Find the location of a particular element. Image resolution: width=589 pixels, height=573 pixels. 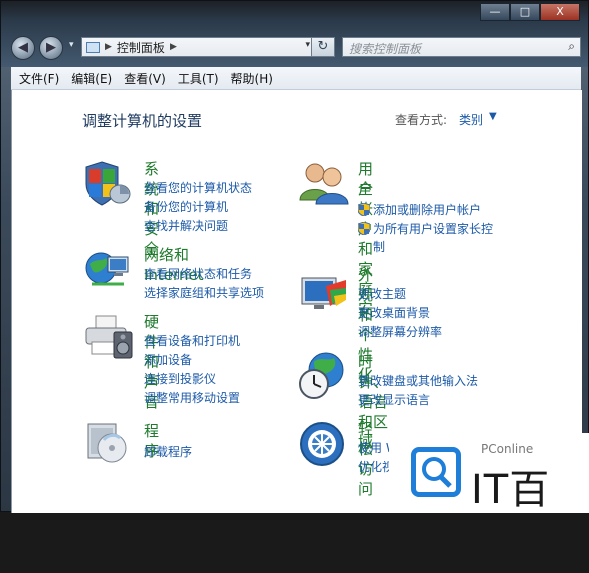

link-change-display-language: 更改显示语言 is located at coordinates (394, 400).